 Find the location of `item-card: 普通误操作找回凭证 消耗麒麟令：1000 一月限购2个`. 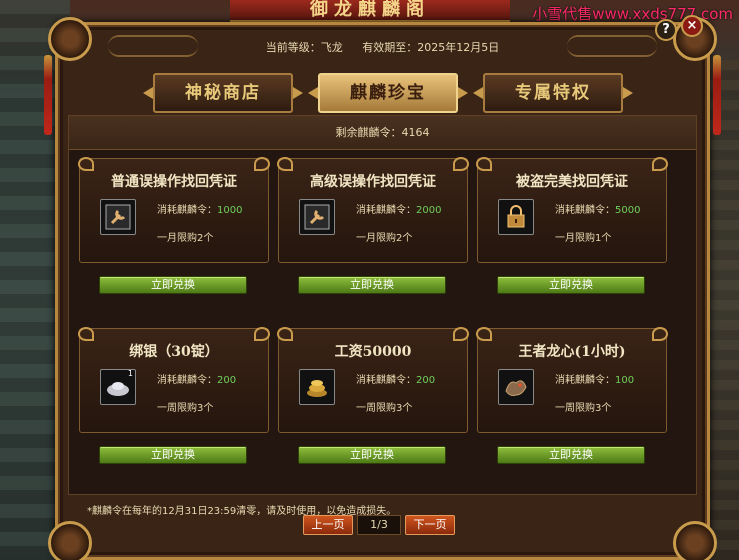

item-card: 普通误操作找回凭证 消耗麒麟令：1000 一月限购2个 is located at coordinates (174, 210).